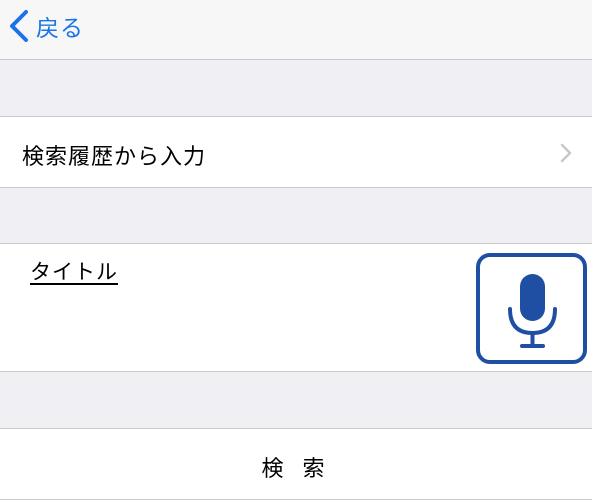 This screenshot has height=500, width=592. Describe the element at coordinates (296, 152) in the screenshot. I see `search-history-row: 検索履歴から入力` at that location.